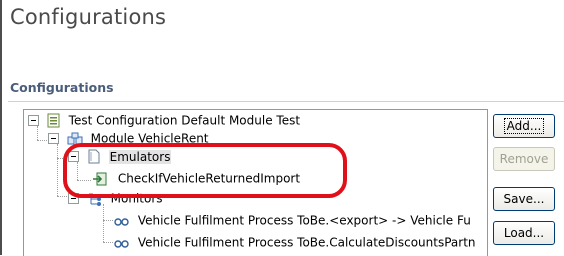 Image resolution: width=564 pixels, height=256 pixels. I want to click on test-configuration-icon, so click(53, 120).